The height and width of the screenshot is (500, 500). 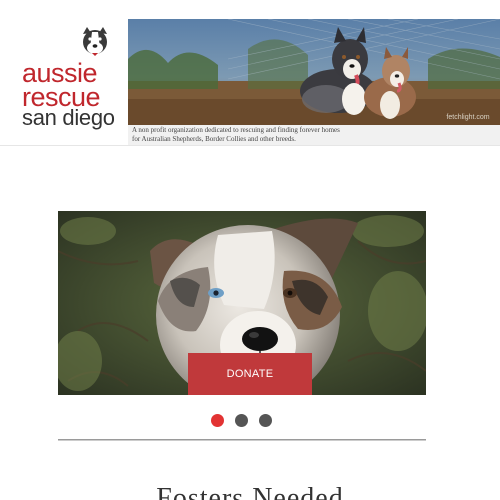 I want to click on banner-credit: fetchlight.com, so click(x=467, y=117).